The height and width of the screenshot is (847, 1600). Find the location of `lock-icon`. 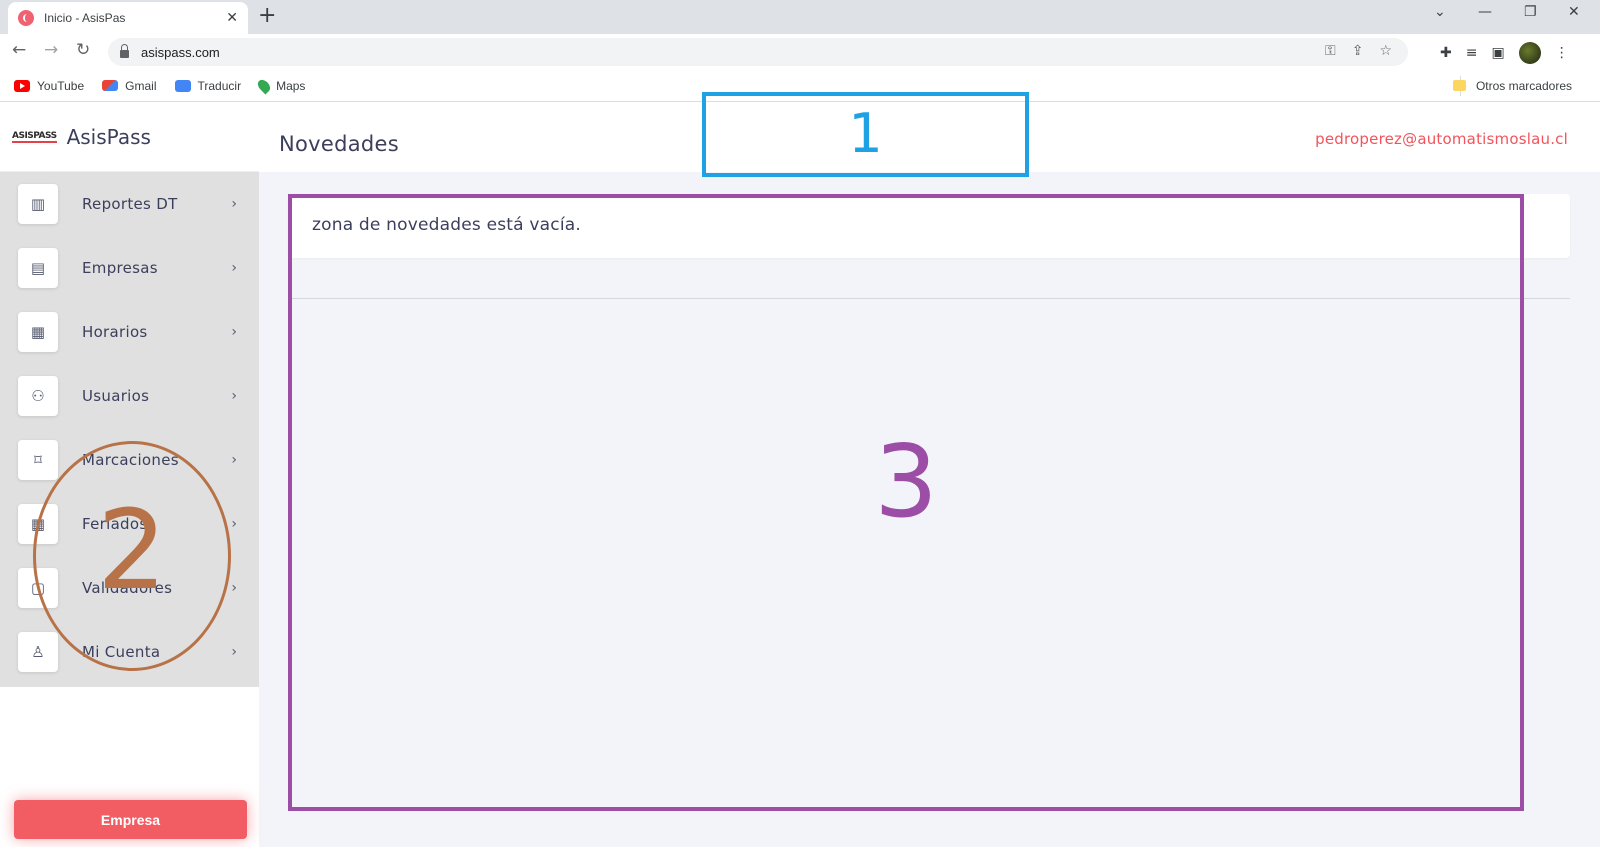

lock-icon is located at coordinates (124, 51).